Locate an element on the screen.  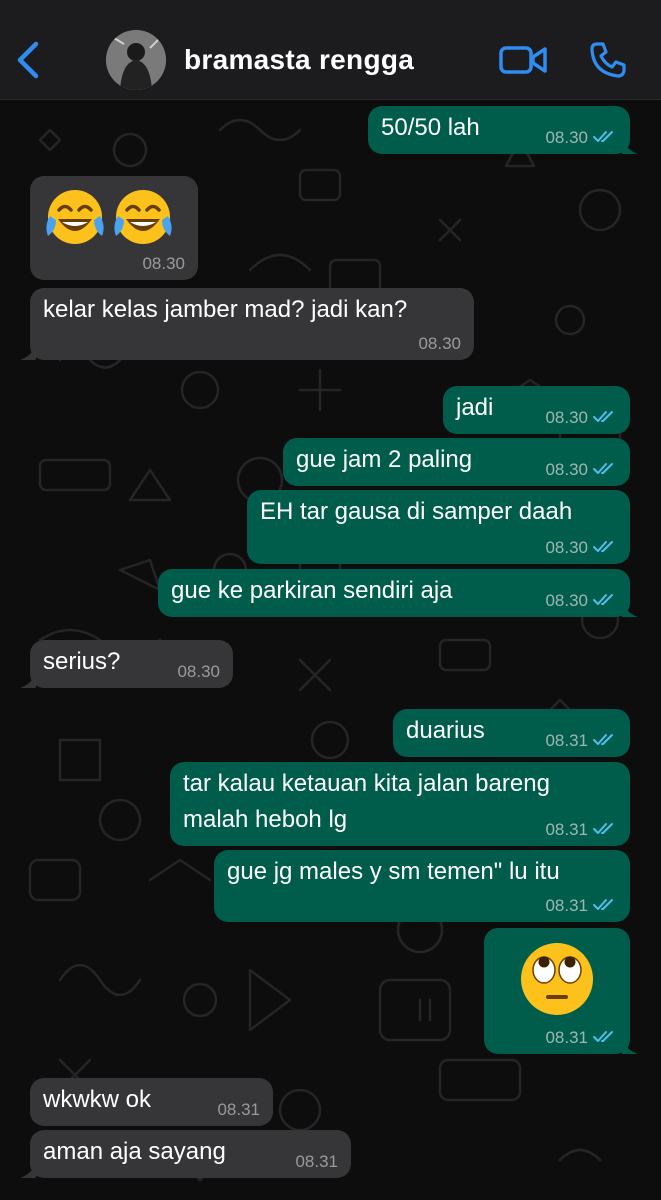
video-camera-icon is located at coordinates (523, 60).